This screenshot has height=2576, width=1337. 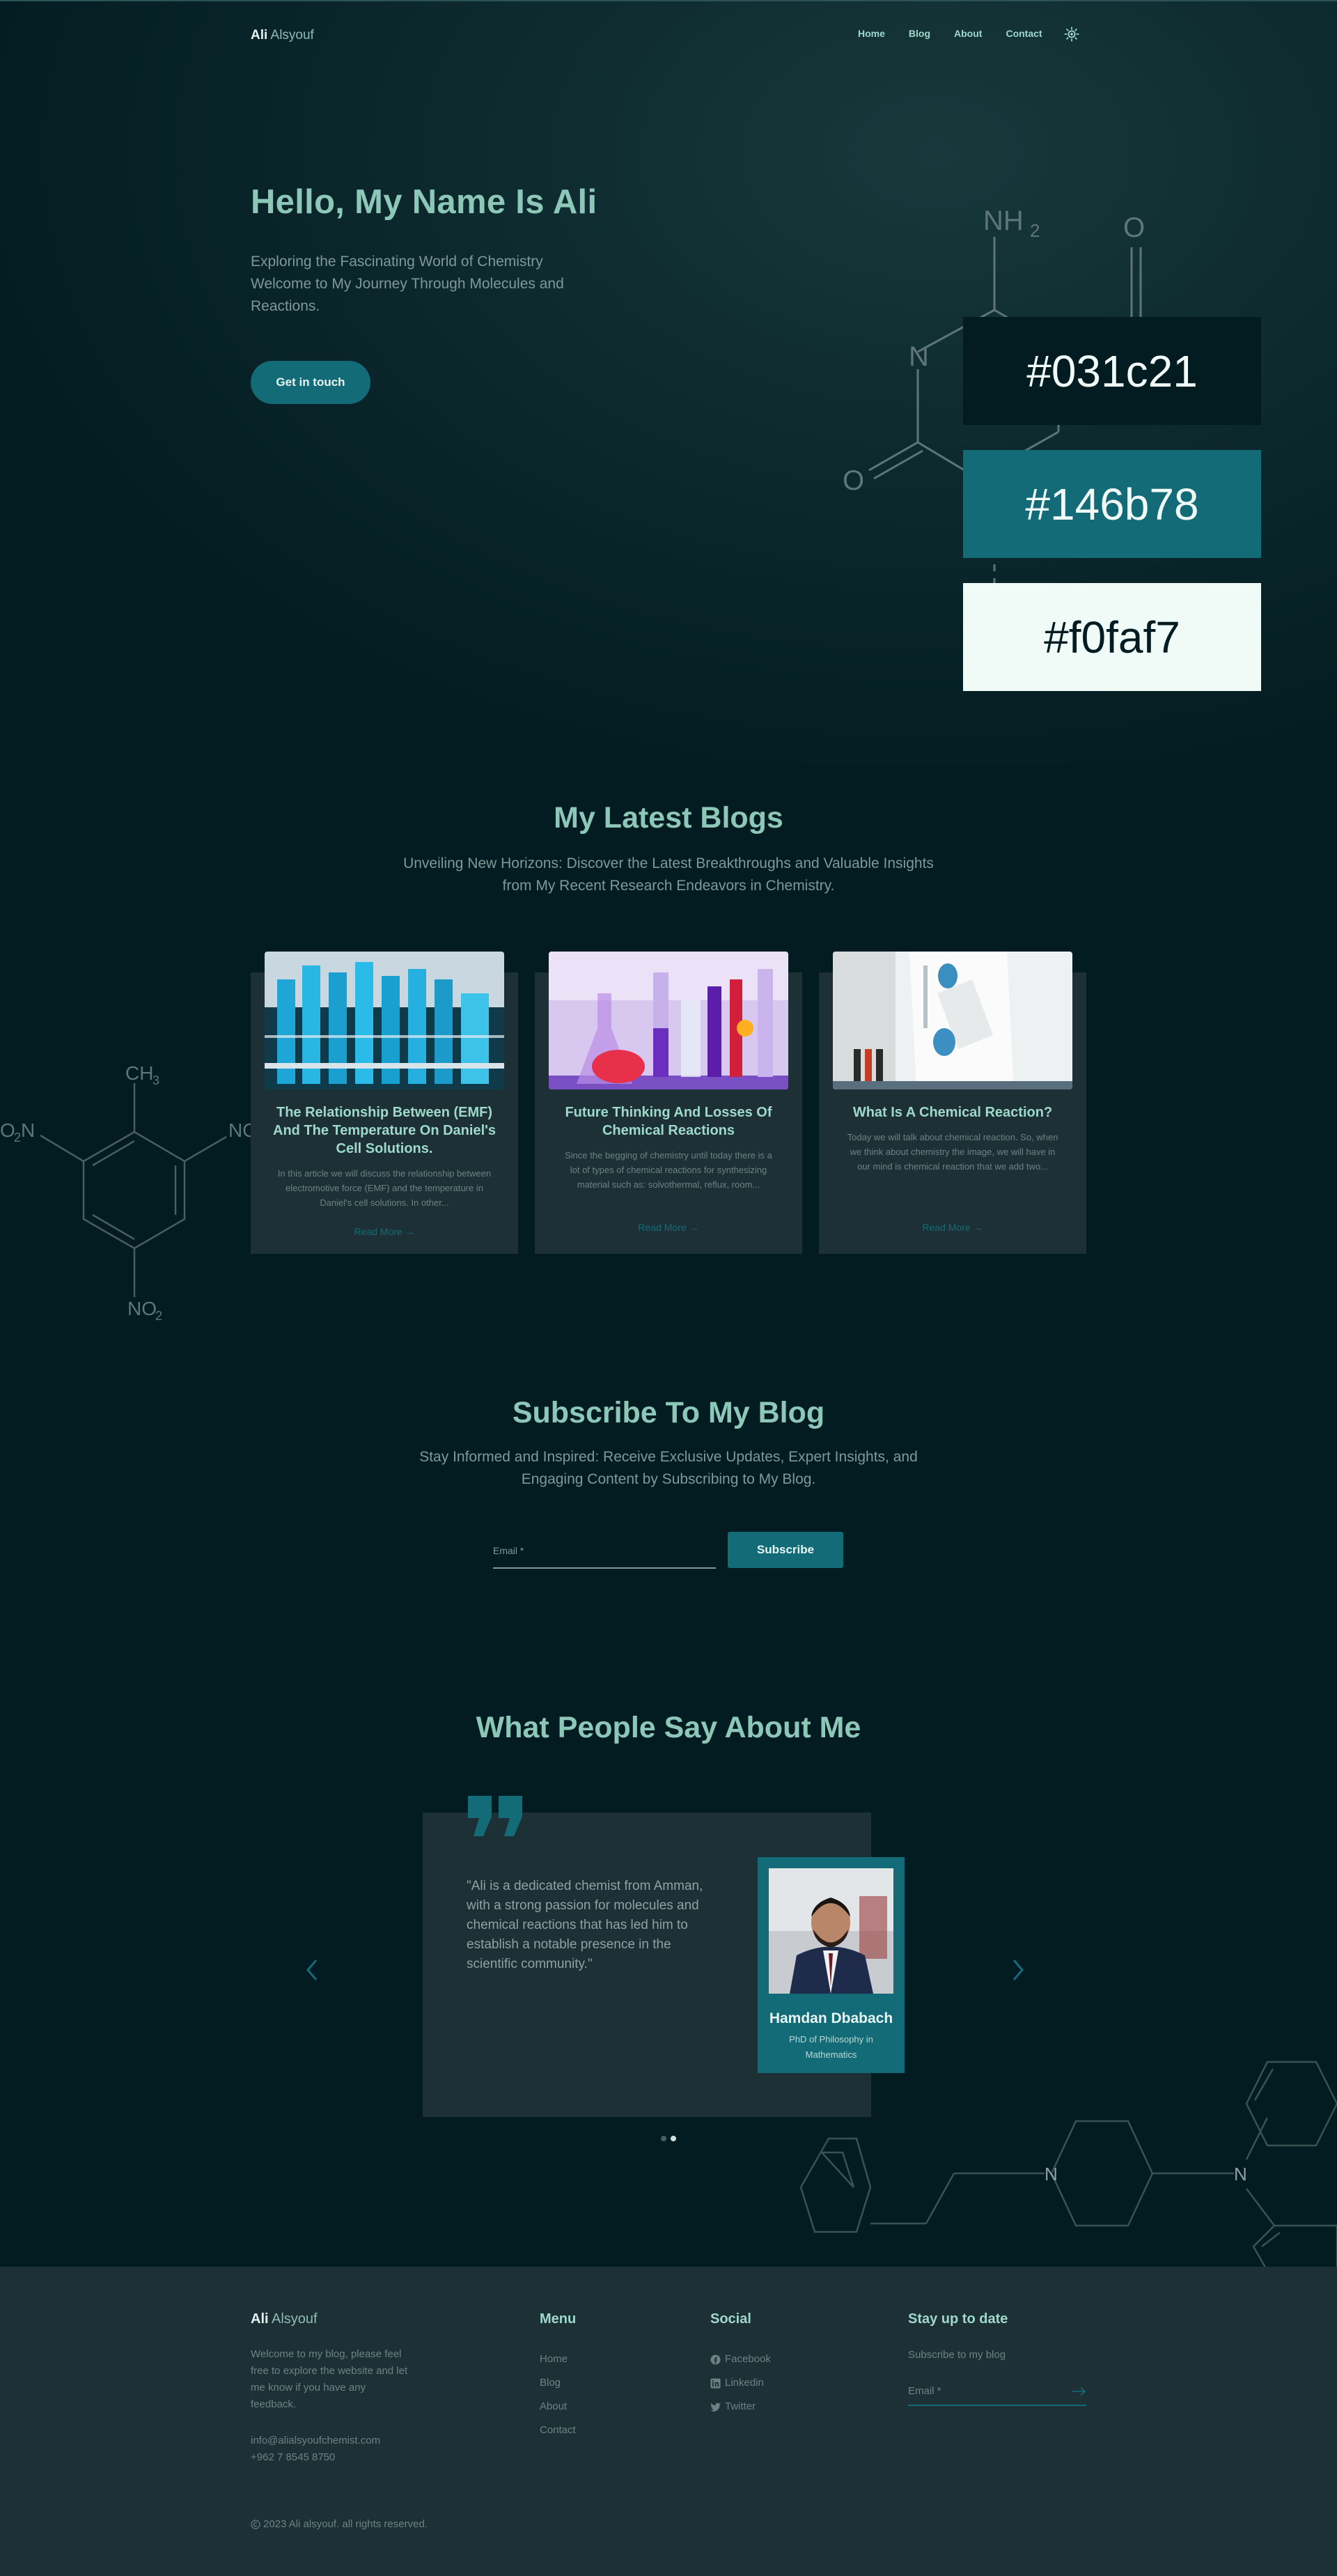 What do you see at coordinates (316, 2457) in the screenshot?
I see `footer-phone: +962 7 8545 8750` at bounding box center [316, 2457].